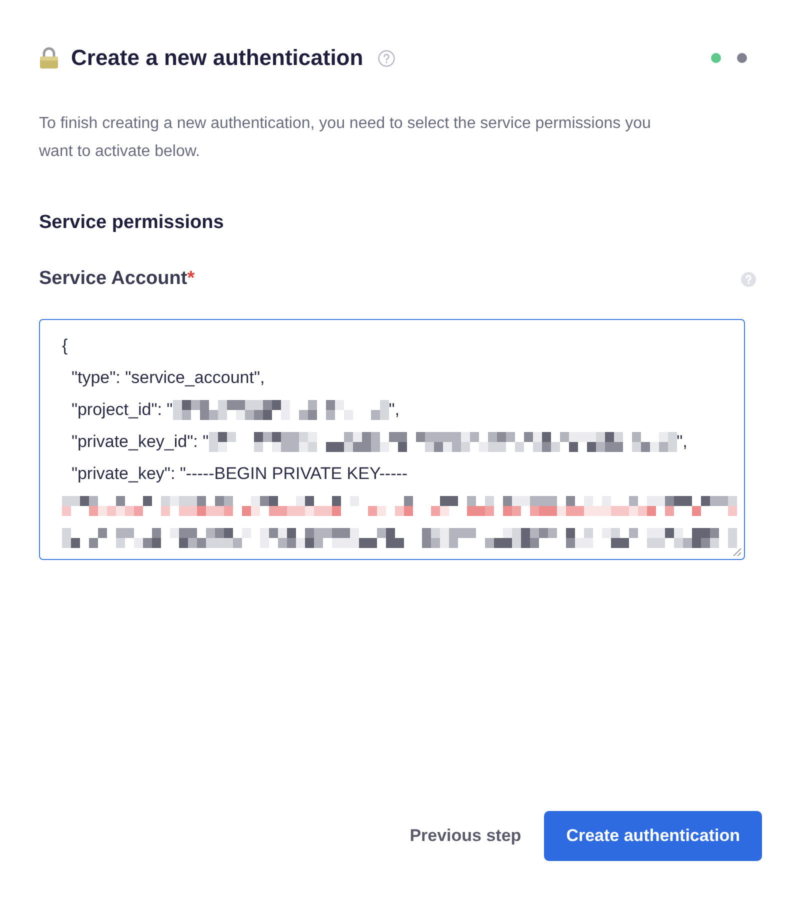  Describe the element at coordinates (117, 279) in the screenshot. I see `field-label: Service Account*` at that location.